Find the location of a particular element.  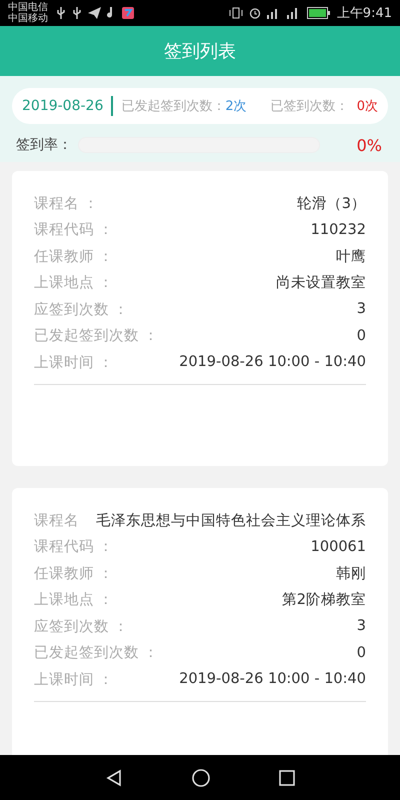

field-value: 轮滑（3） is located at coordinates (331, 203).